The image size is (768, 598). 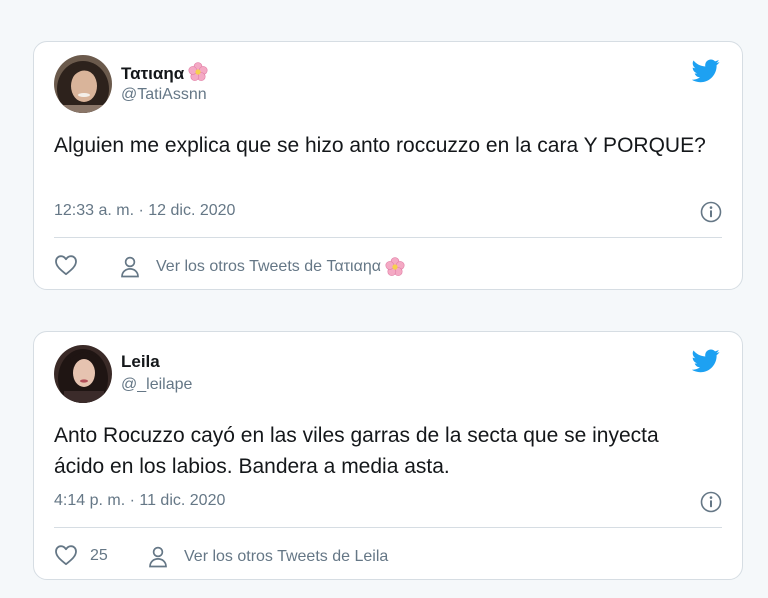 I want to click on view-more-tweets-link: Ver los otros Tweets de Leila, so click(x=268, y=557).